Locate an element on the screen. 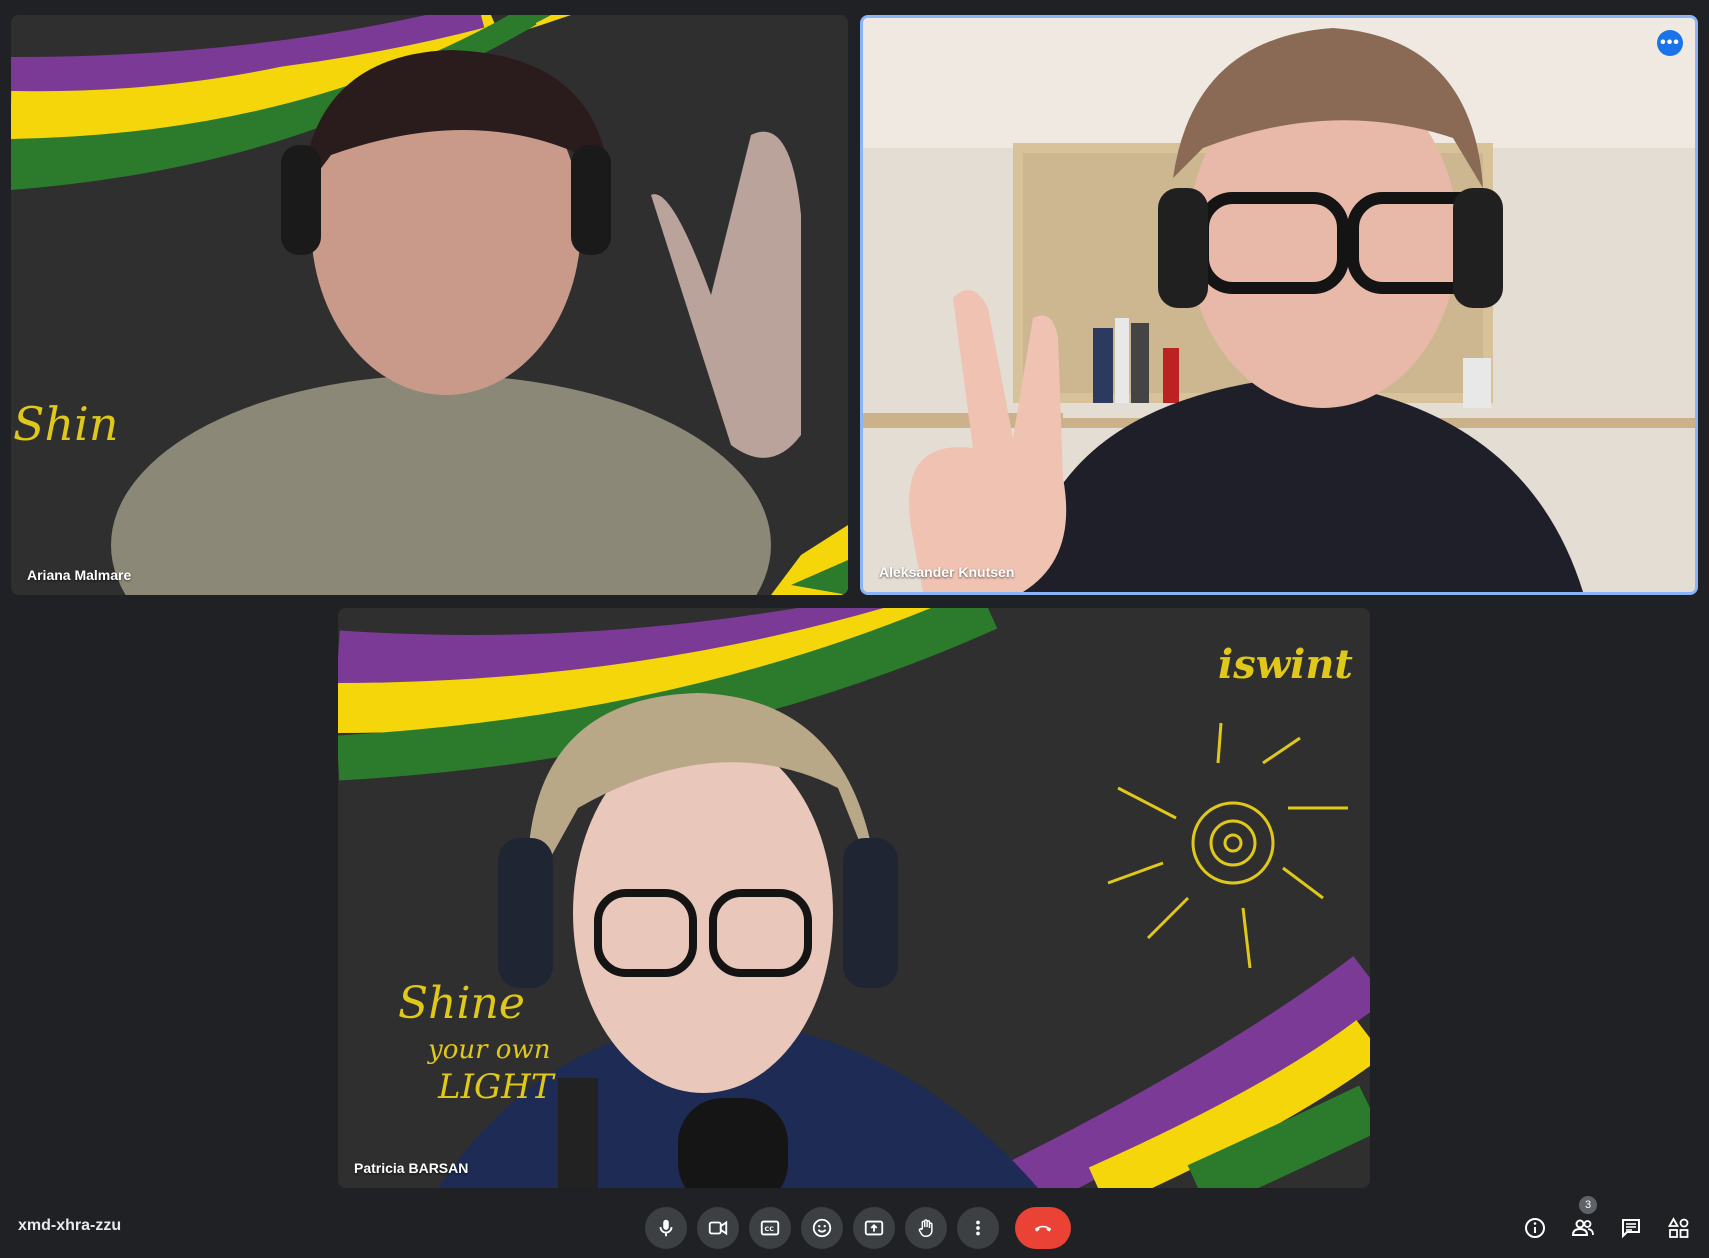 The width and height of the screenshot is (1709, 1258). camera-icon is located at coordinates (718, 1228).